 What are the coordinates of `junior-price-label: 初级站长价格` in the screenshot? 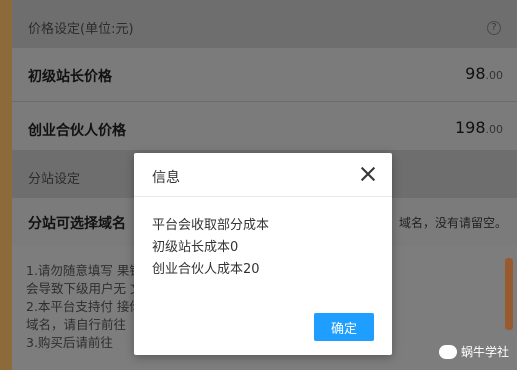 It's located at (70, 77).